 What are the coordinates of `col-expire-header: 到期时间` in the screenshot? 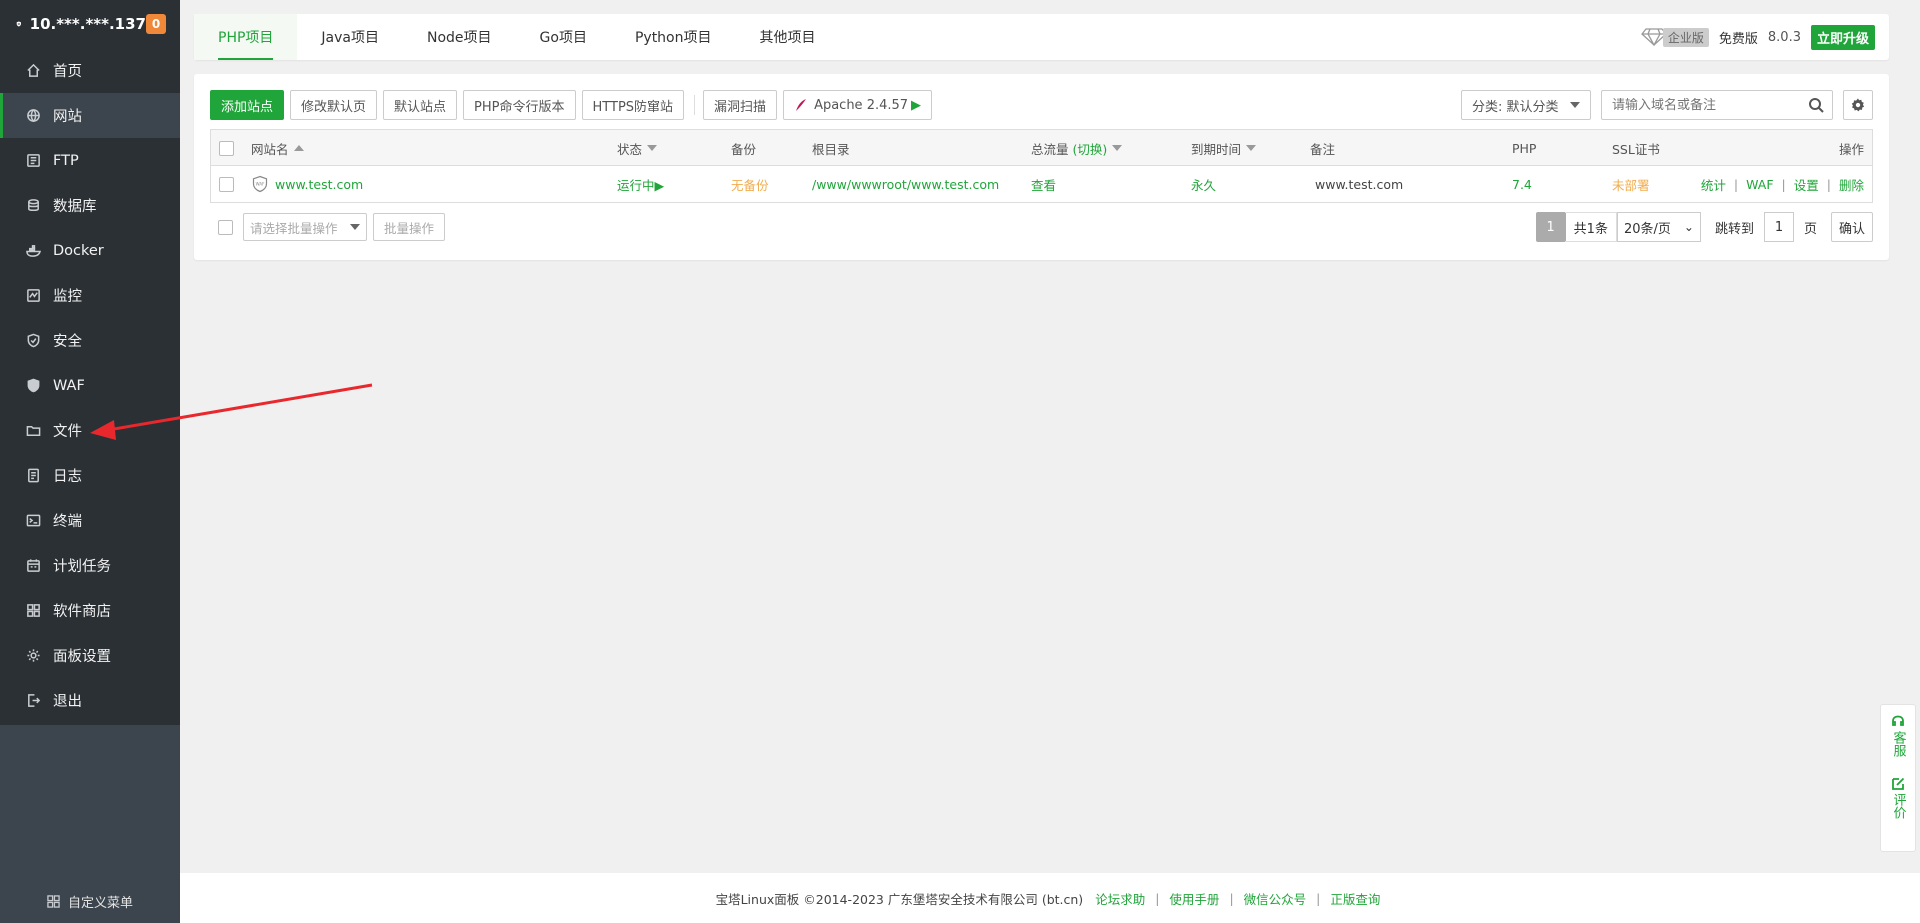 It's located at (1224, 148).